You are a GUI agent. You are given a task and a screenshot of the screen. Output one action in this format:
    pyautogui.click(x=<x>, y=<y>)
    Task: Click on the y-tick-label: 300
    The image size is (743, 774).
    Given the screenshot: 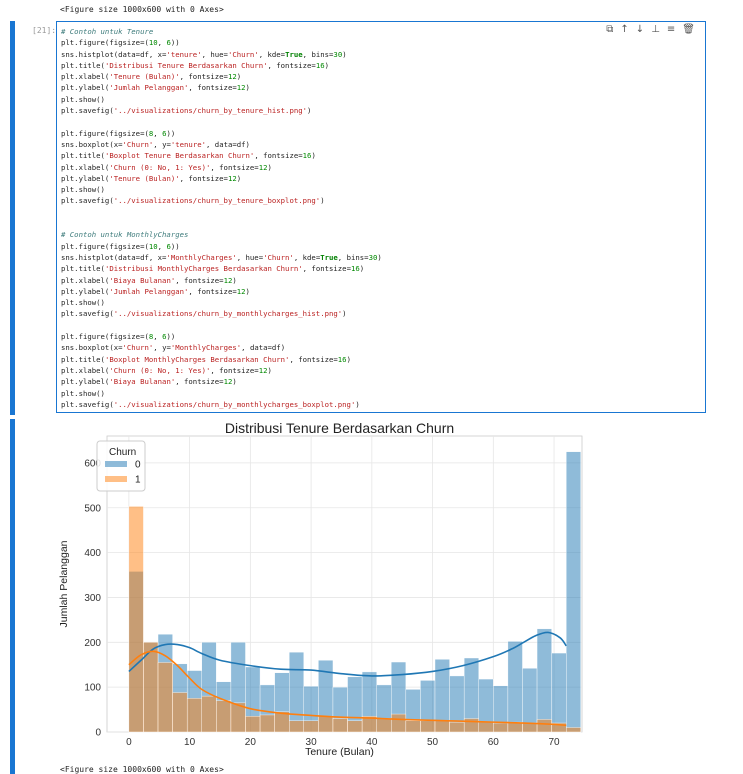 What is the action you would take?
    pyautogui.click(x=92, y=598)
    